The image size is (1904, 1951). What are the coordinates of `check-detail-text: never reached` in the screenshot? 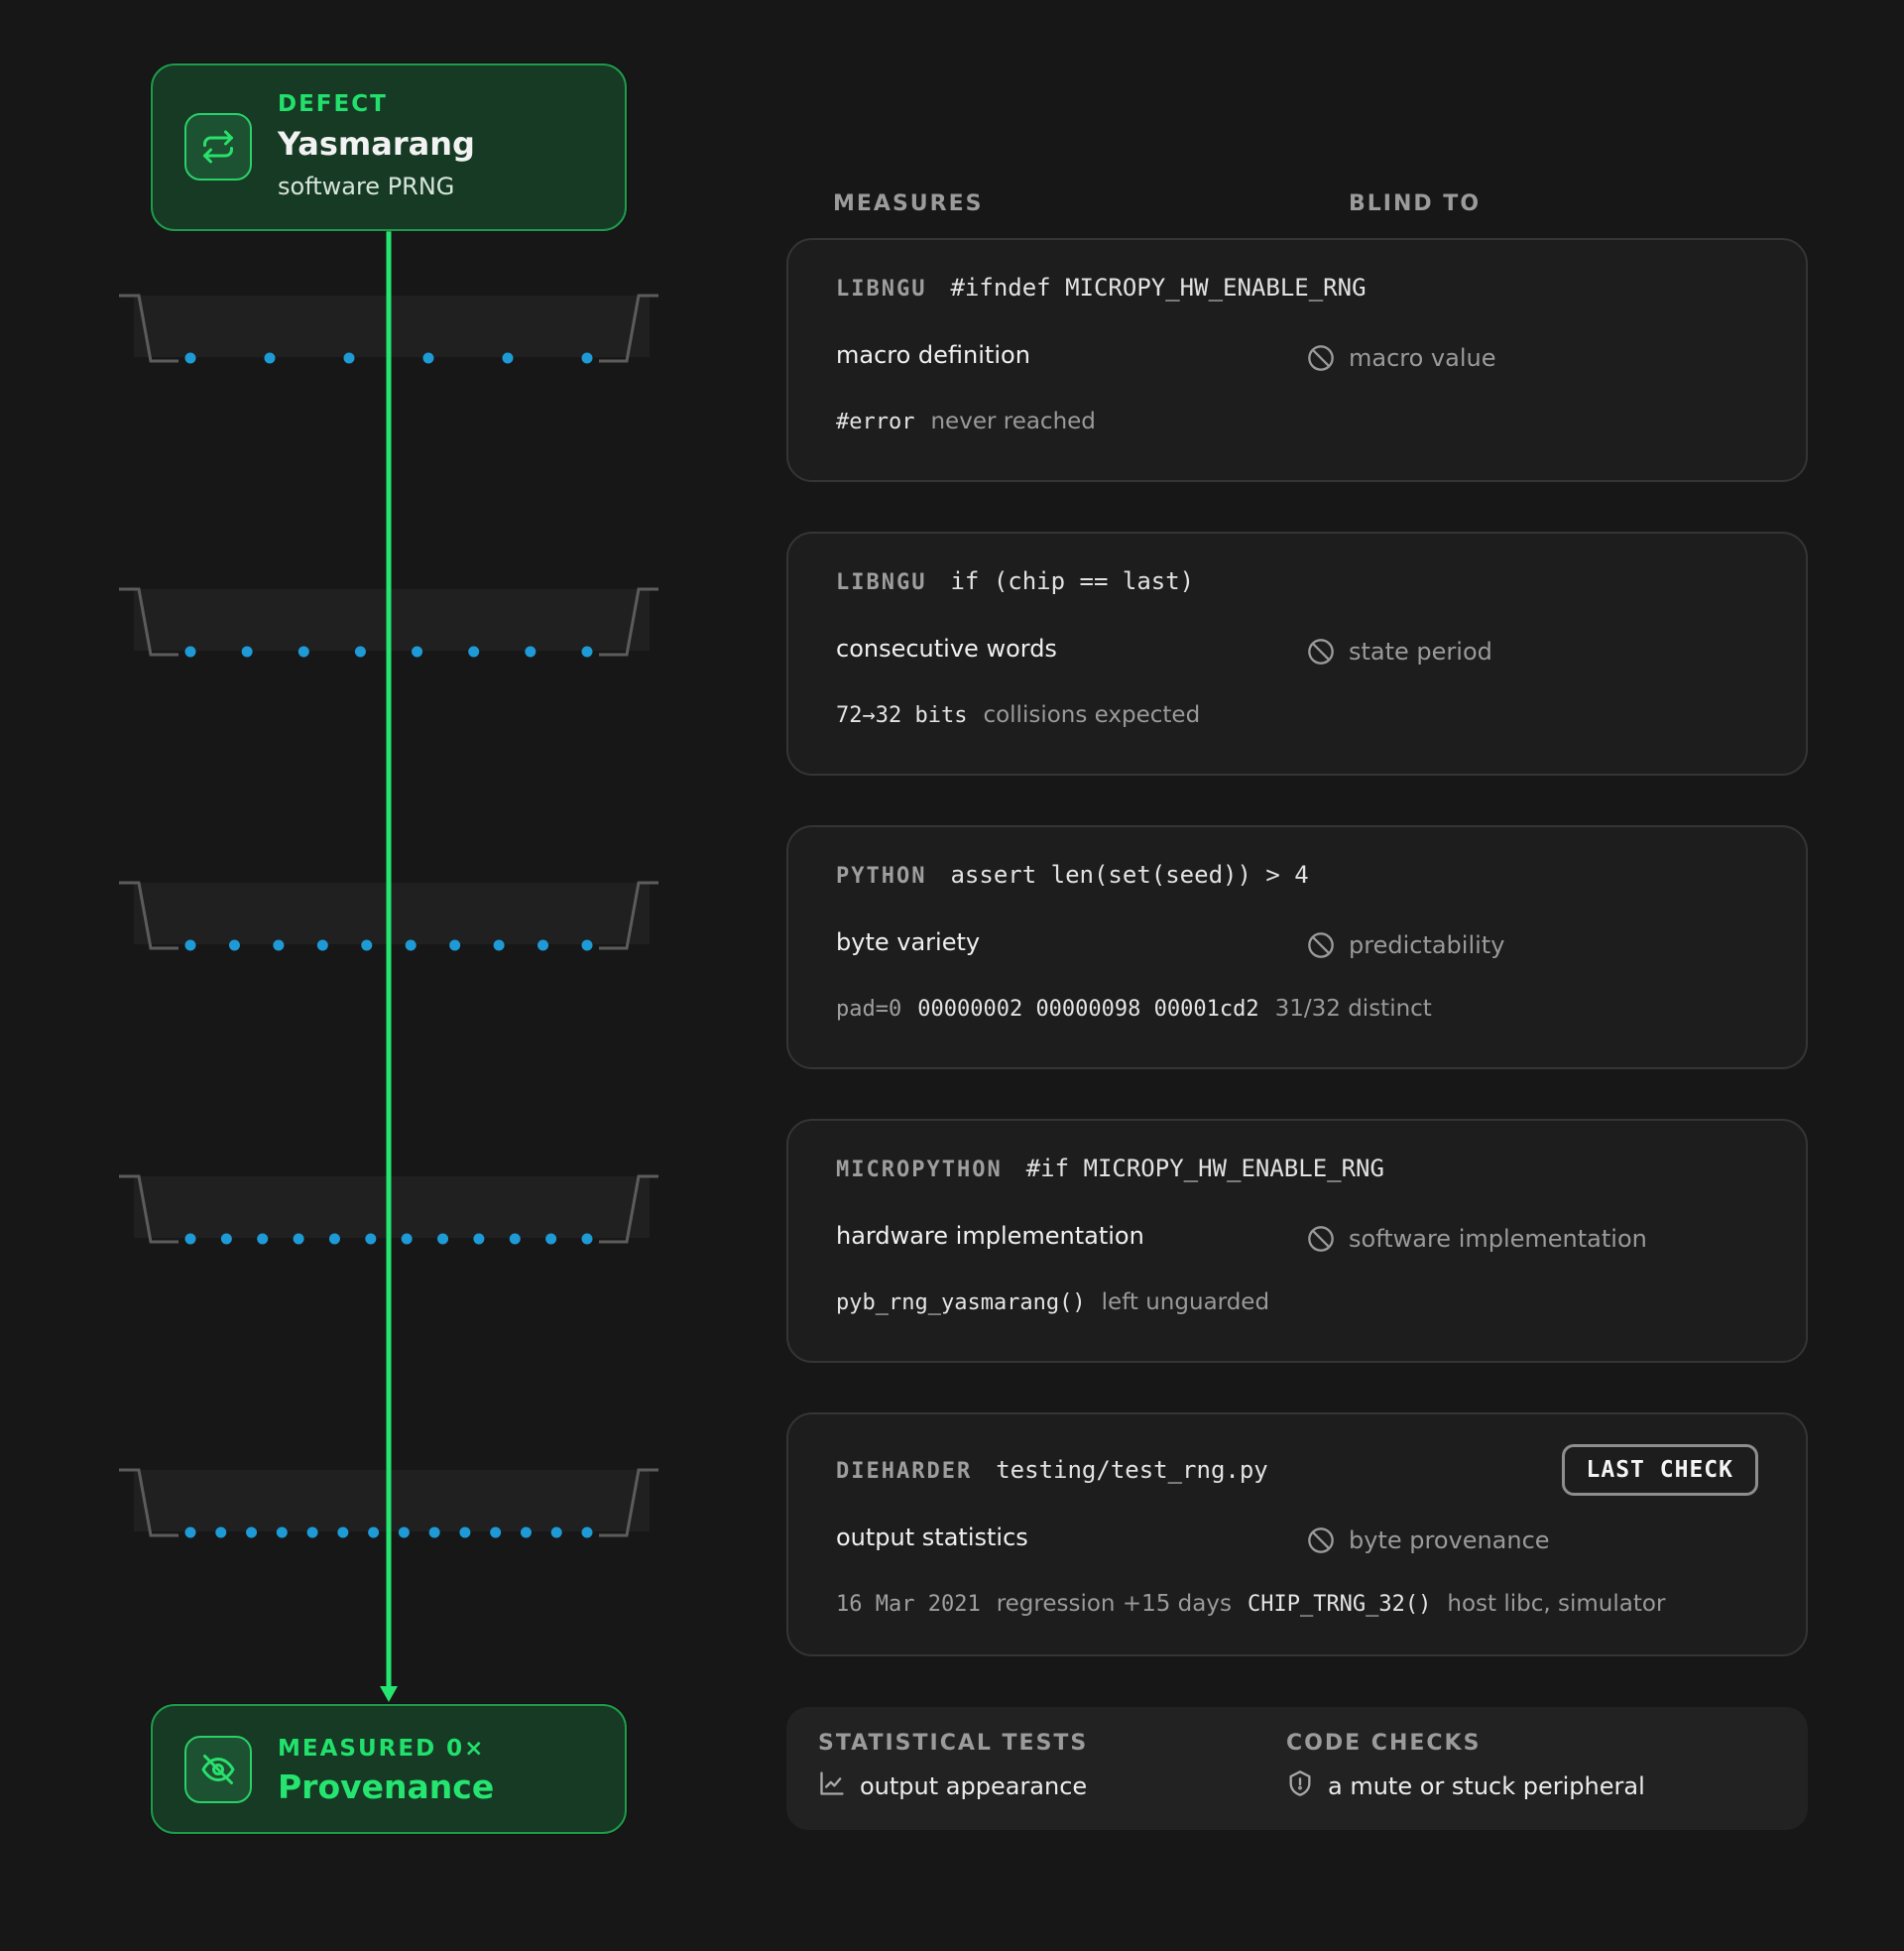 It's located at (1013, 421).